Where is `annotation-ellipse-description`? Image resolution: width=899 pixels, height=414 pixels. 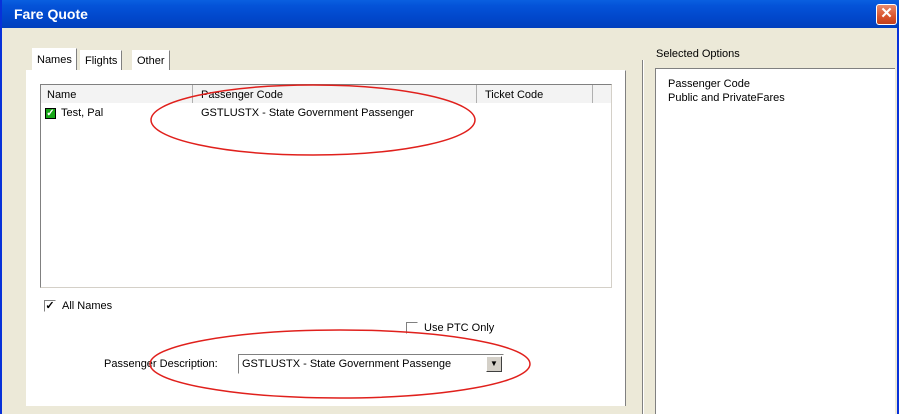
annotation-ellipse-description is located at coordinates (340, 364).